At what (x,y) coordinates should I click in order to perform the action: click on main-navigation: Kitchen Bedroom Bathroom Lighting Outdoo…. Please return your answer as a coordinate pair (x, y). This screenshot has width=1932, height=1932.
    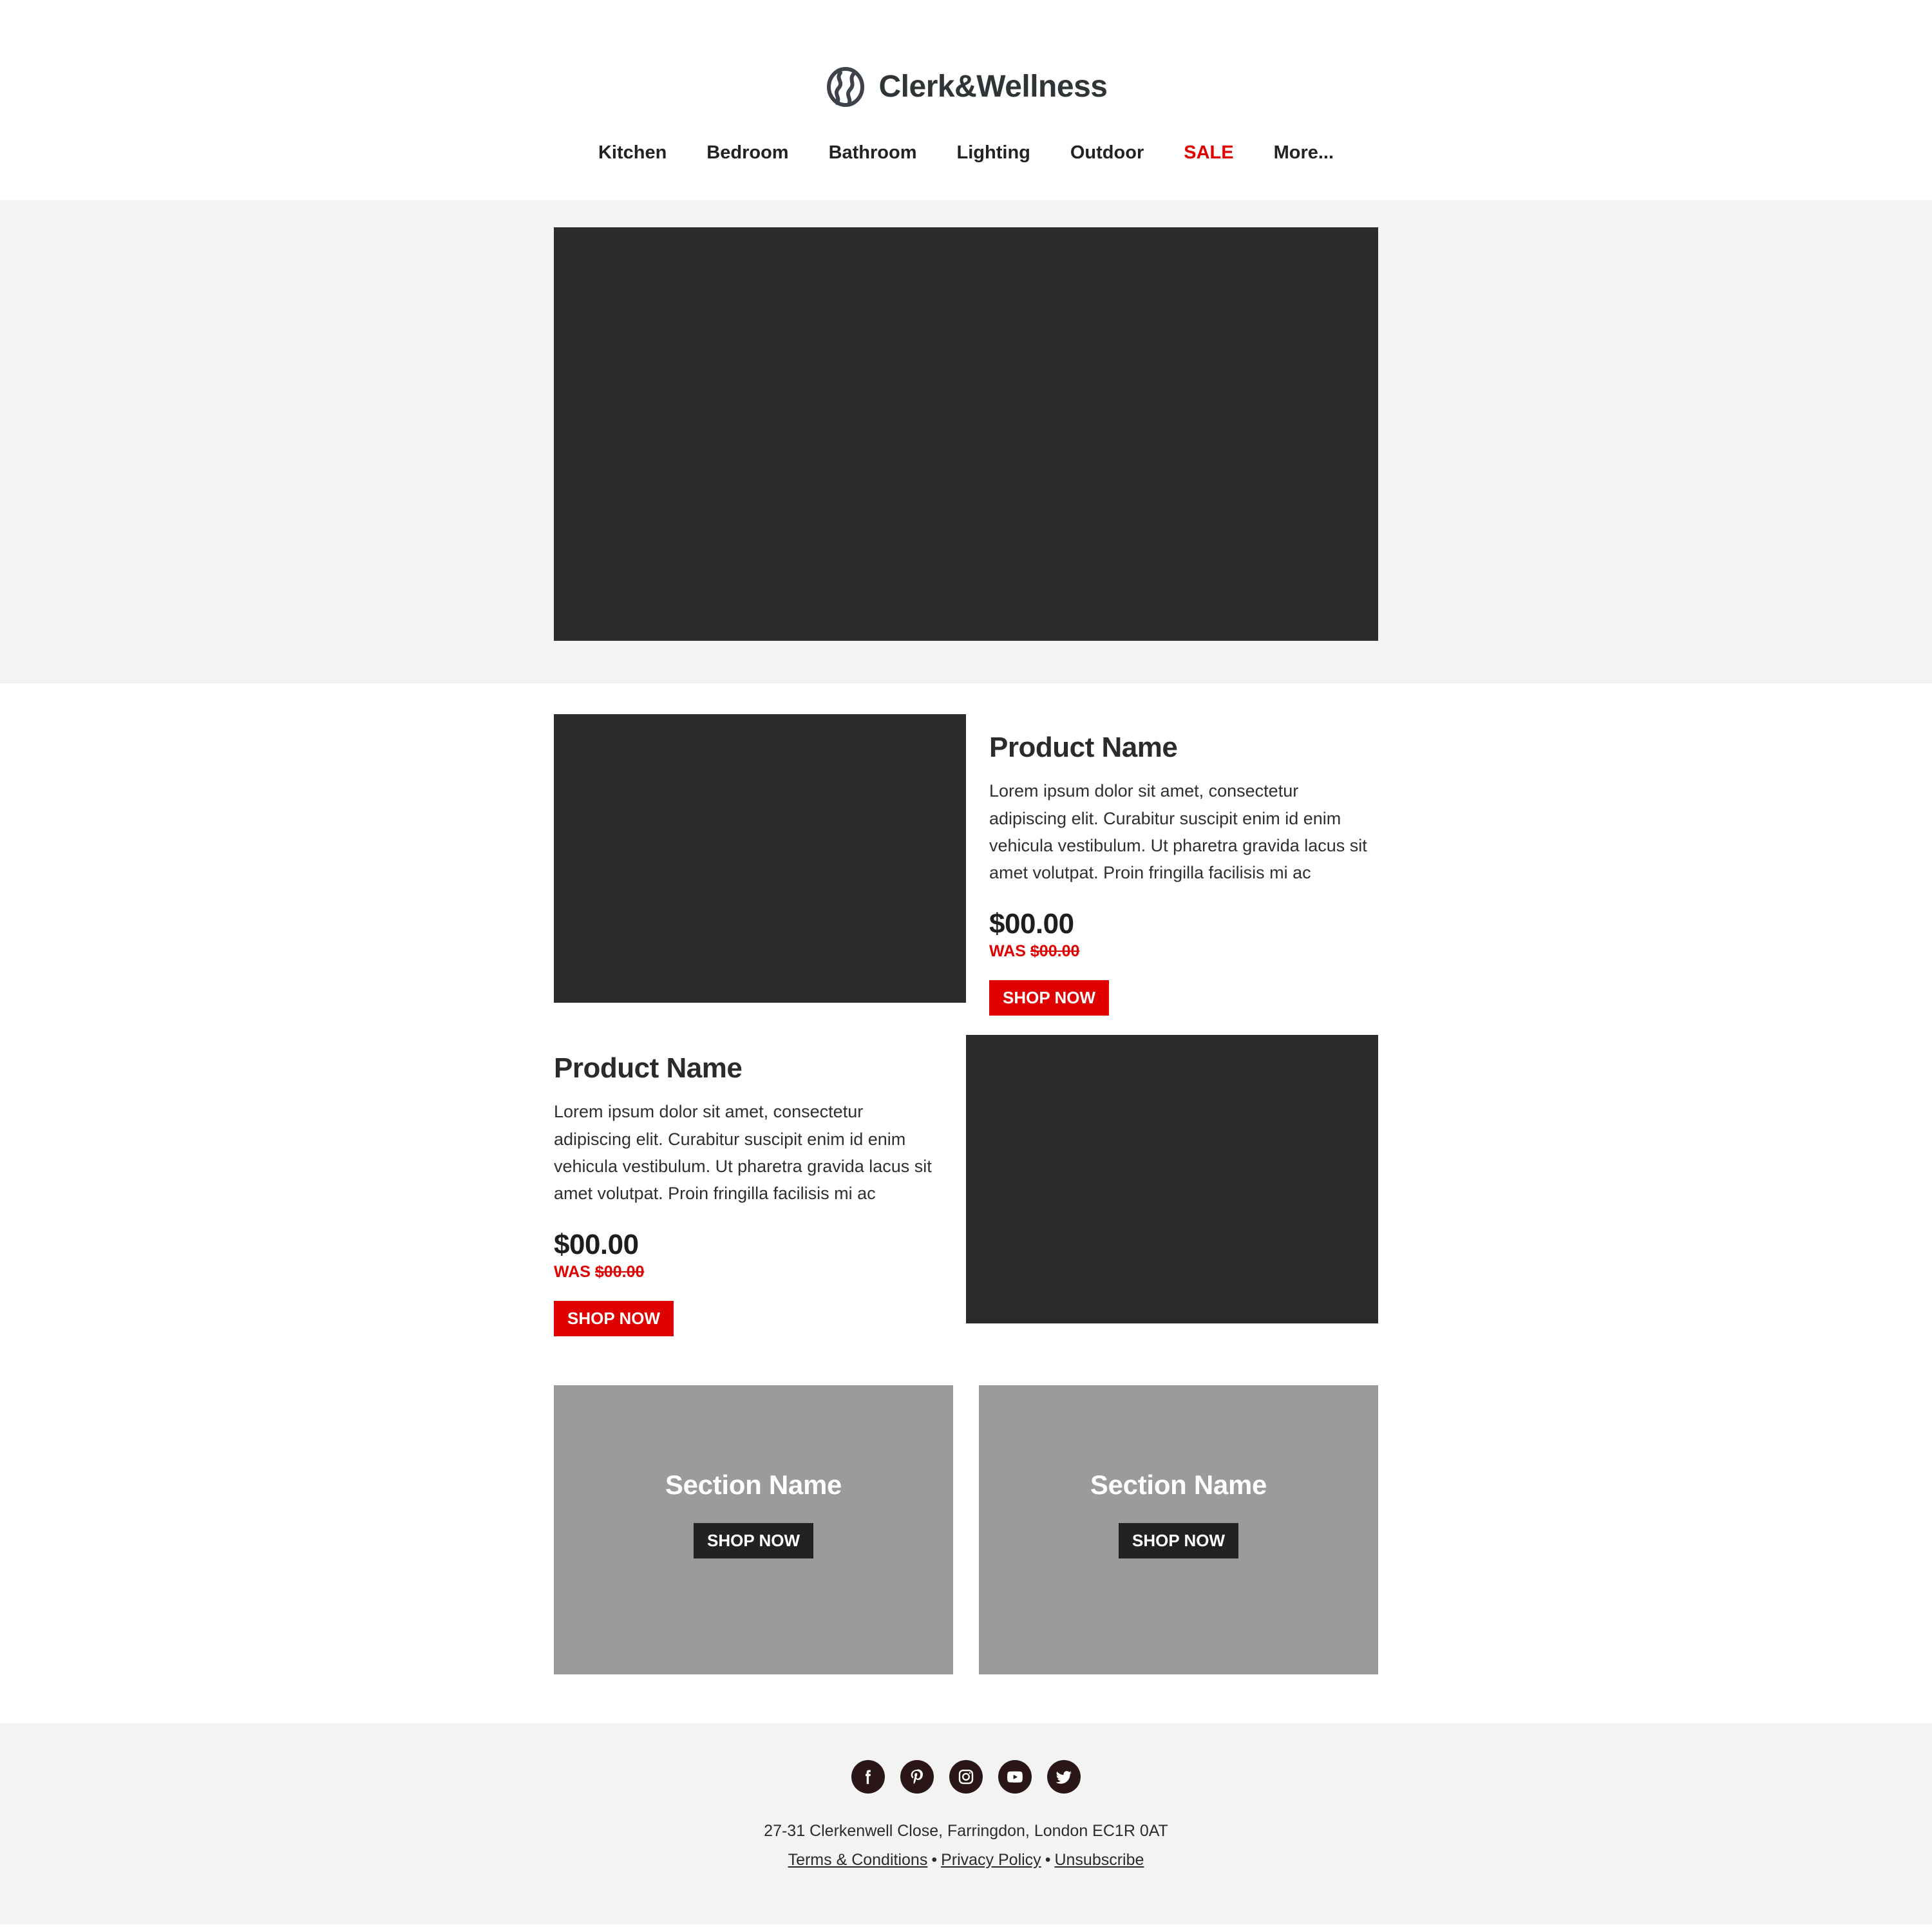
    Looking at the image, I should click on (966, 153).